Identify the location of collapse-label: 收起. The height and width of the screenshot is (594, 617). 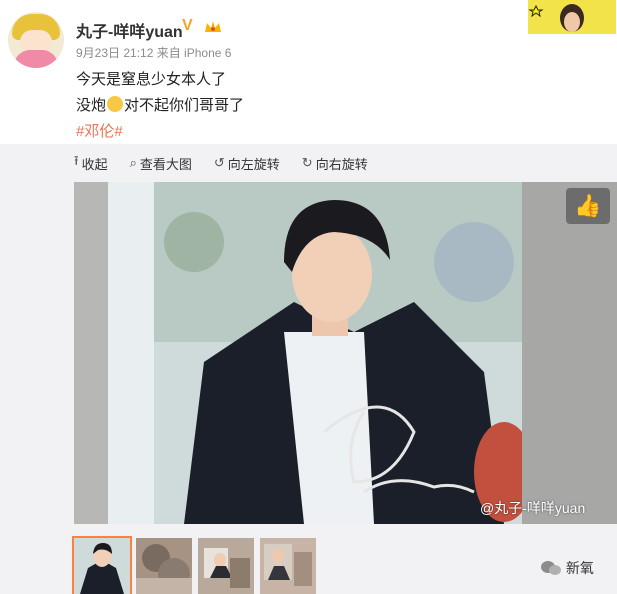
(94, 164).